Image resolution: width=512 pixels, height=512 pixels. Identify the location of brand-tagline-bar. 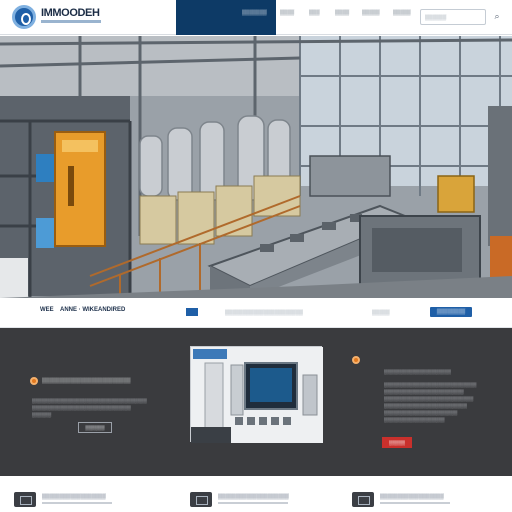
(71, 21).